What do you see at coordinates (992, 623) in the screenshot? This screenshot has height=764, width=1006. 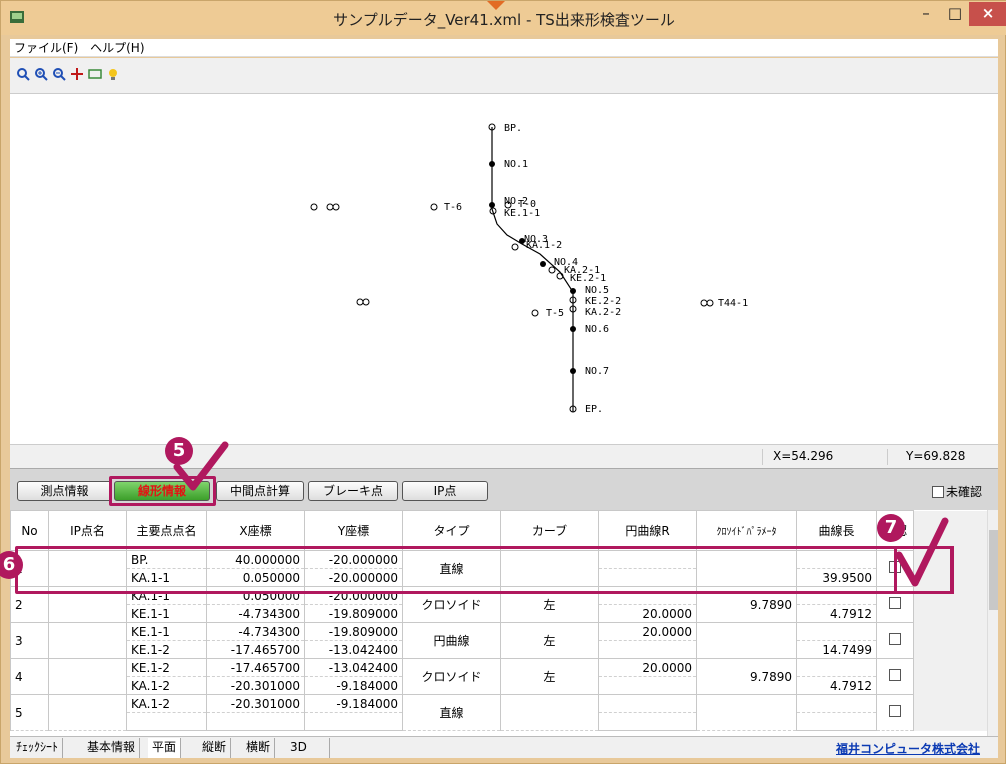 I see `table-scrollbar` at bounding box center [992, 623].